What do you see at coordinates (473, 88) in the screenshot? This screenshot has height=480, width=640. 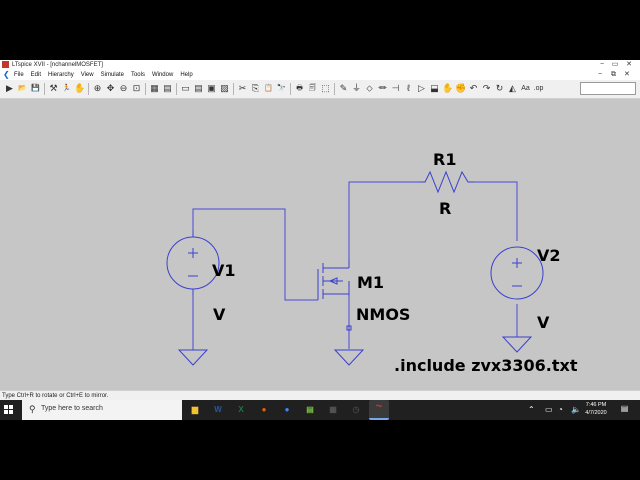 I see `undo-icon: ↶` at bounding box center [473, 88].